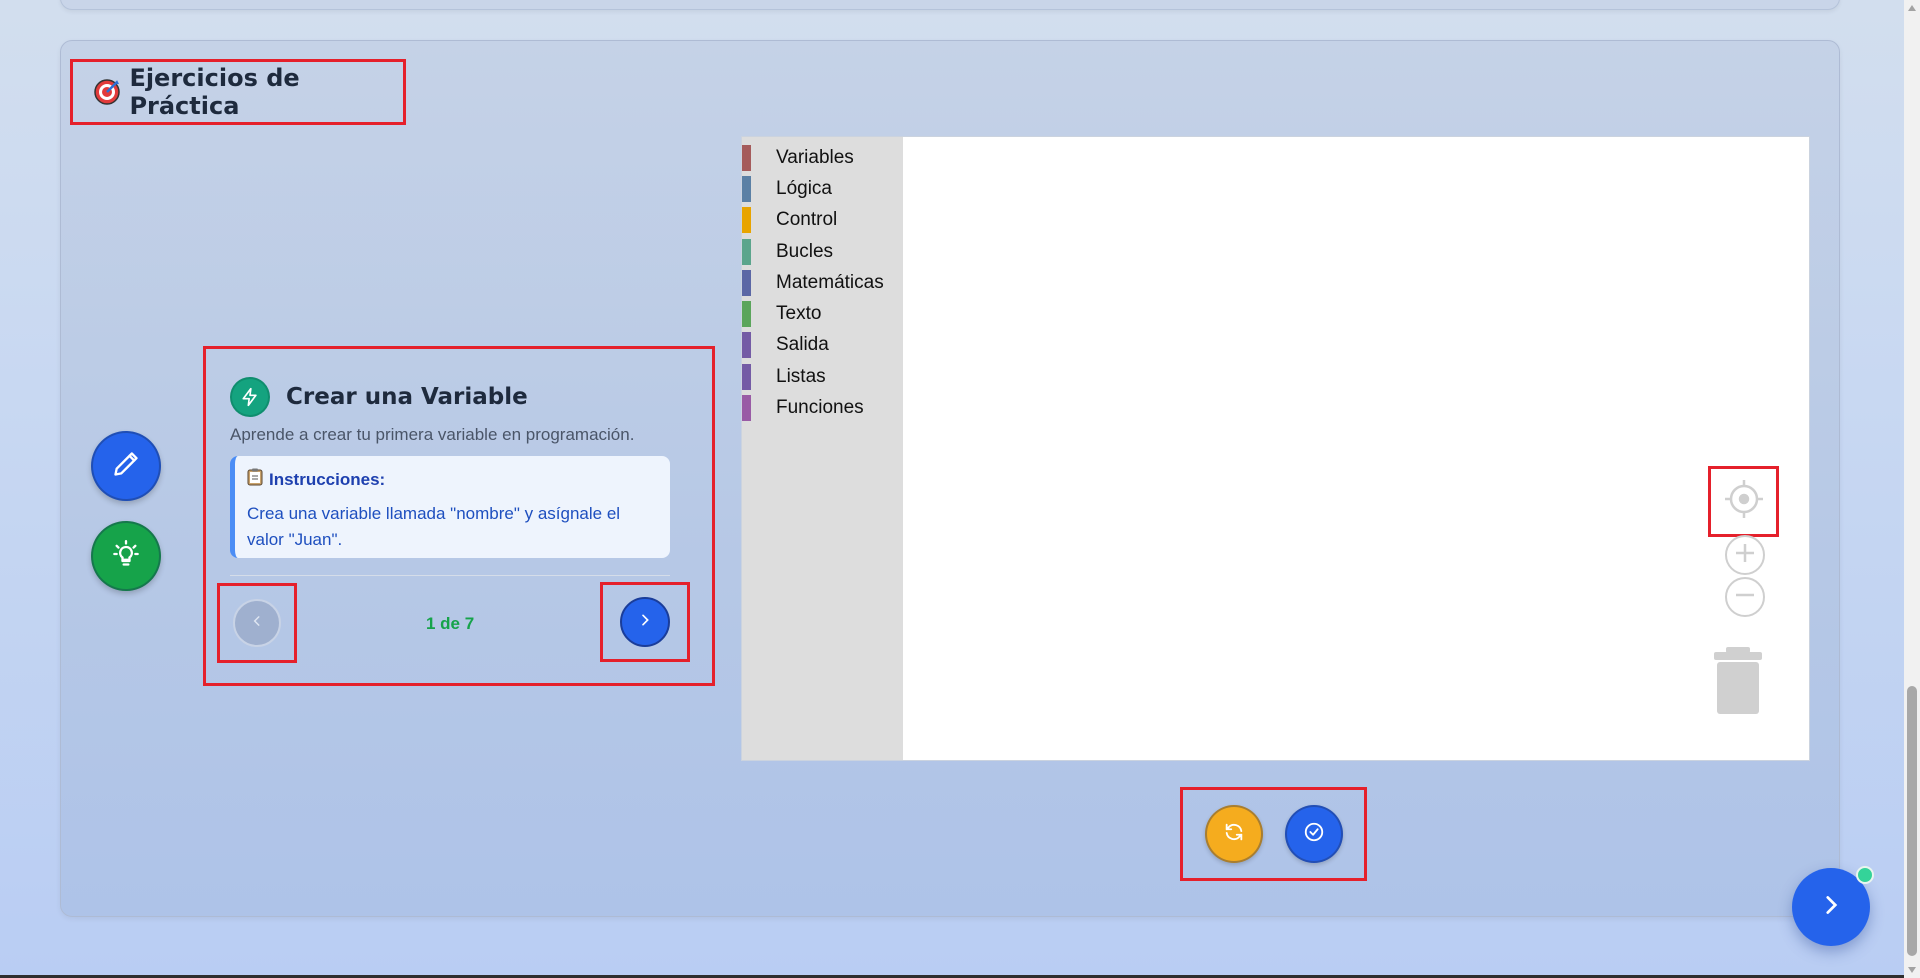 The width and height of the screenshot is (1920, 978). I want to click on scroll-down-arrow, so click(1912, 970).